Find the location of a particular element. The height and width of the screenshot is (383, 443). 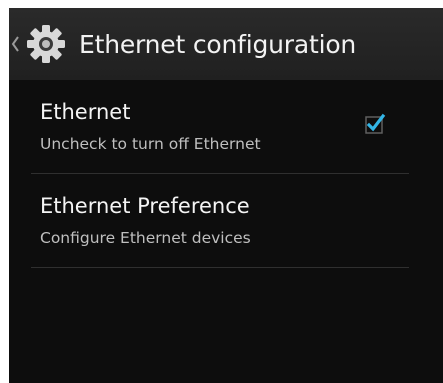

preference-title: Ethernet is located at coordinates (85, 112).